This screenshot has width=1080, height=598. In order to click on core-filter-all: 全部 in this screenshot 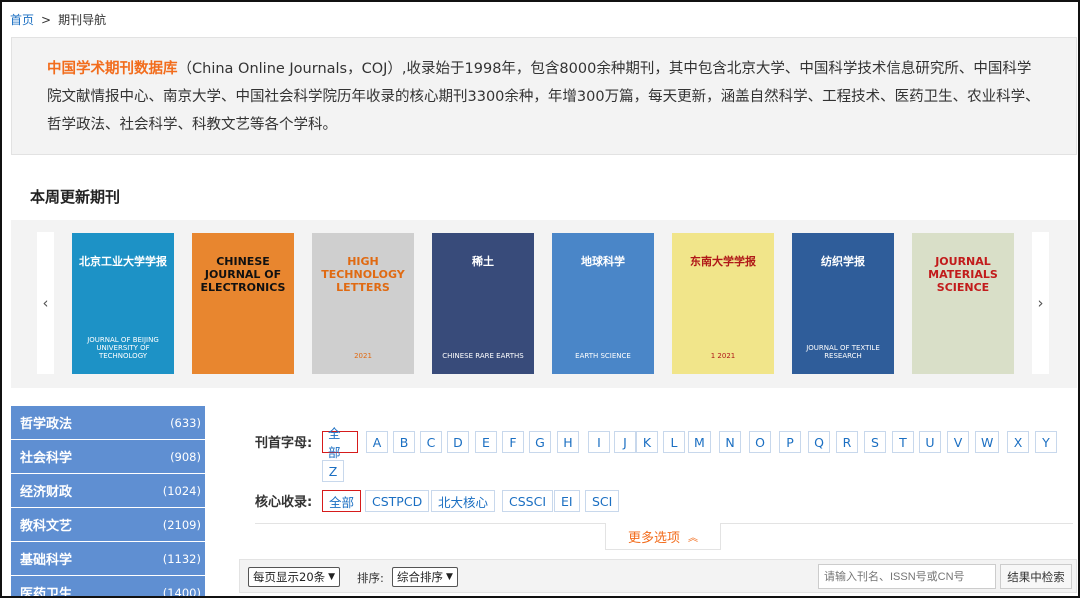, I will do `click(342, 501)`.